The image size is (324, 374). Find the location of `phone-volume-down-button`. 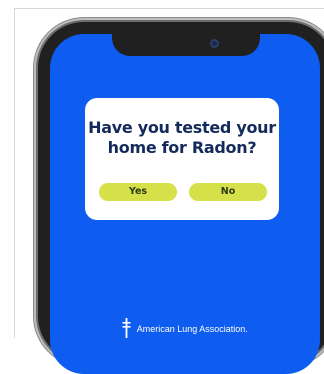

phone-volume-down-button is located at coordinates (35, 163).